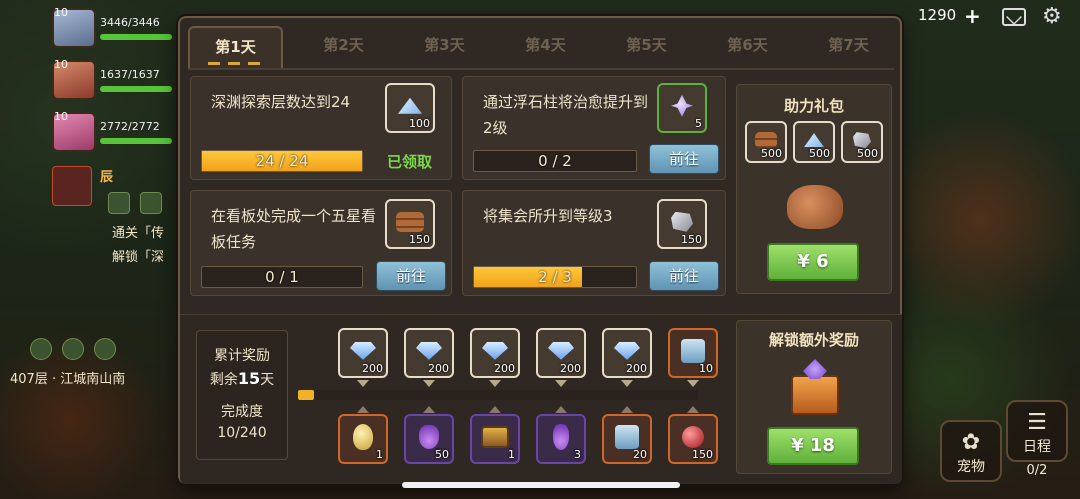  I want to click on cumulative-summary: 累计奖励 剩余15天 完成度 10/240, so click(242, 395).